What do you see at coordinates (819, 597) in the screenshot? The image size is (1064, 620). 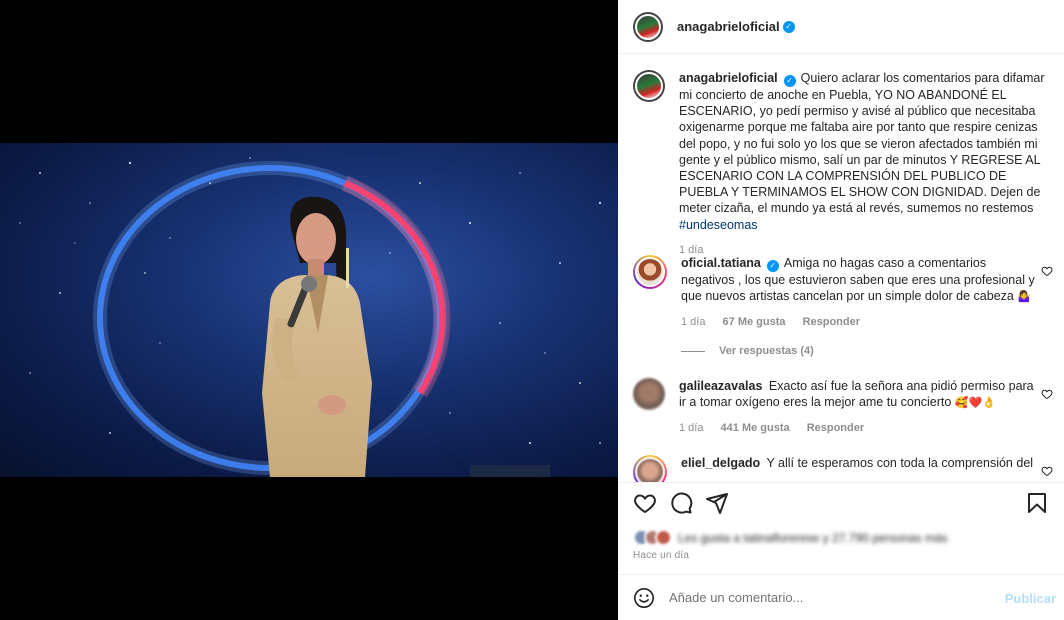 I see `comment-input` at bounding box center [819, 597].